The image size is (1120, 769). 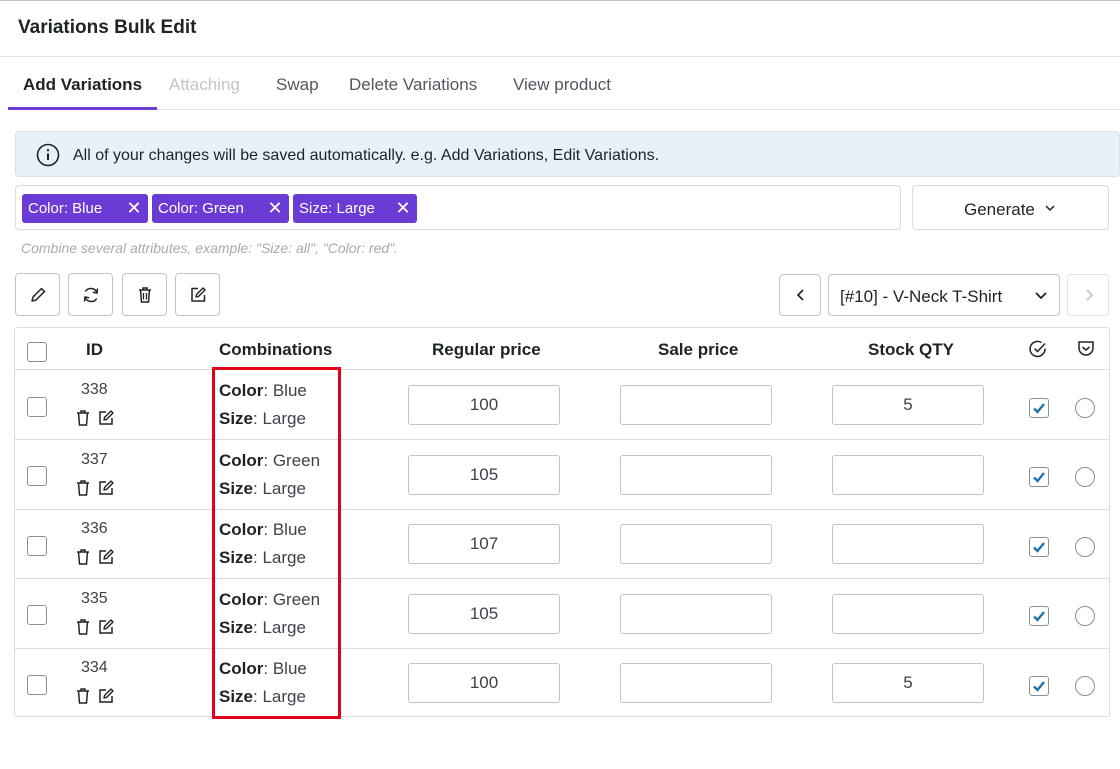 I want to click on generate-button: Generate, so click(x=1010, y=207).